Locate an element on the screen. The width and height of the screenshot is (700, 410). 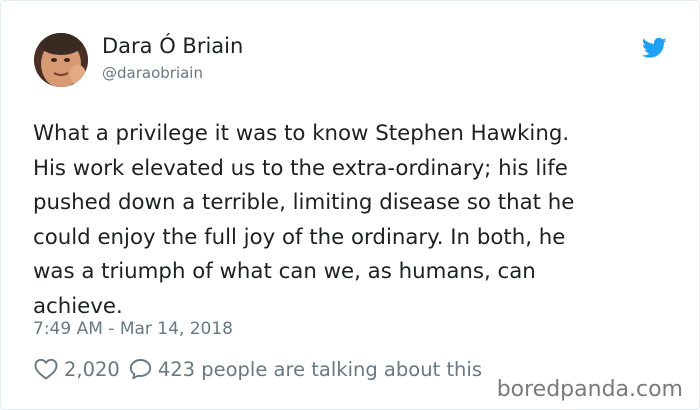
author-name: Dara Ó Briain is located at coordinates (172, 46).